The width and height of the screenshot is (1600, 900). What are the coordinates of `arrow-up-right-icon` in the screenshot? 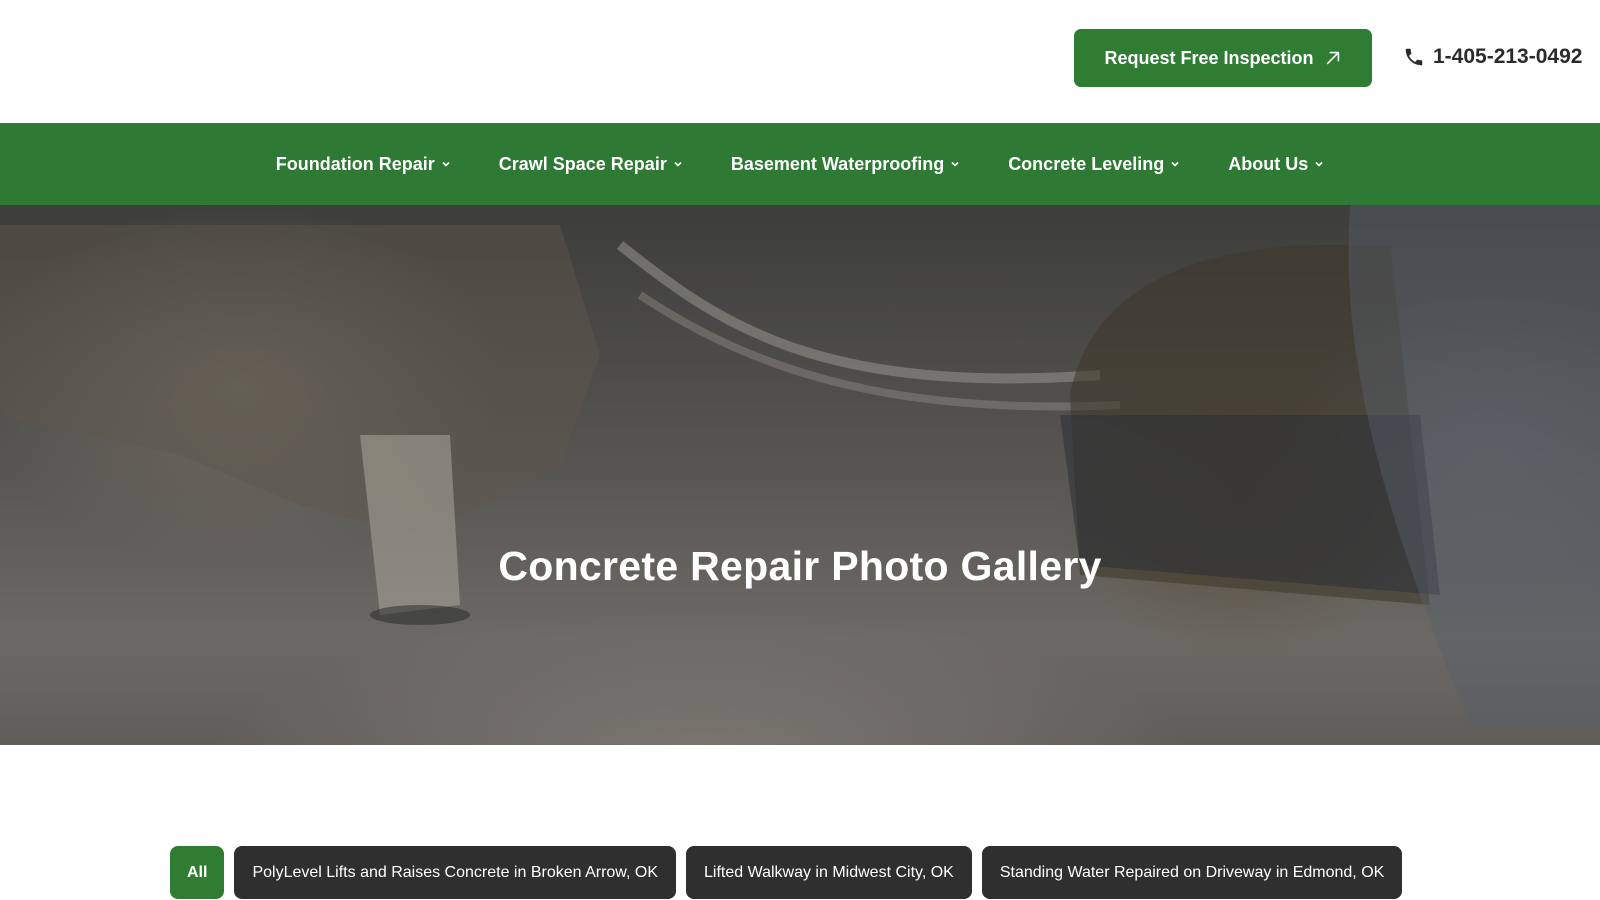 It's located at (1332, 58).